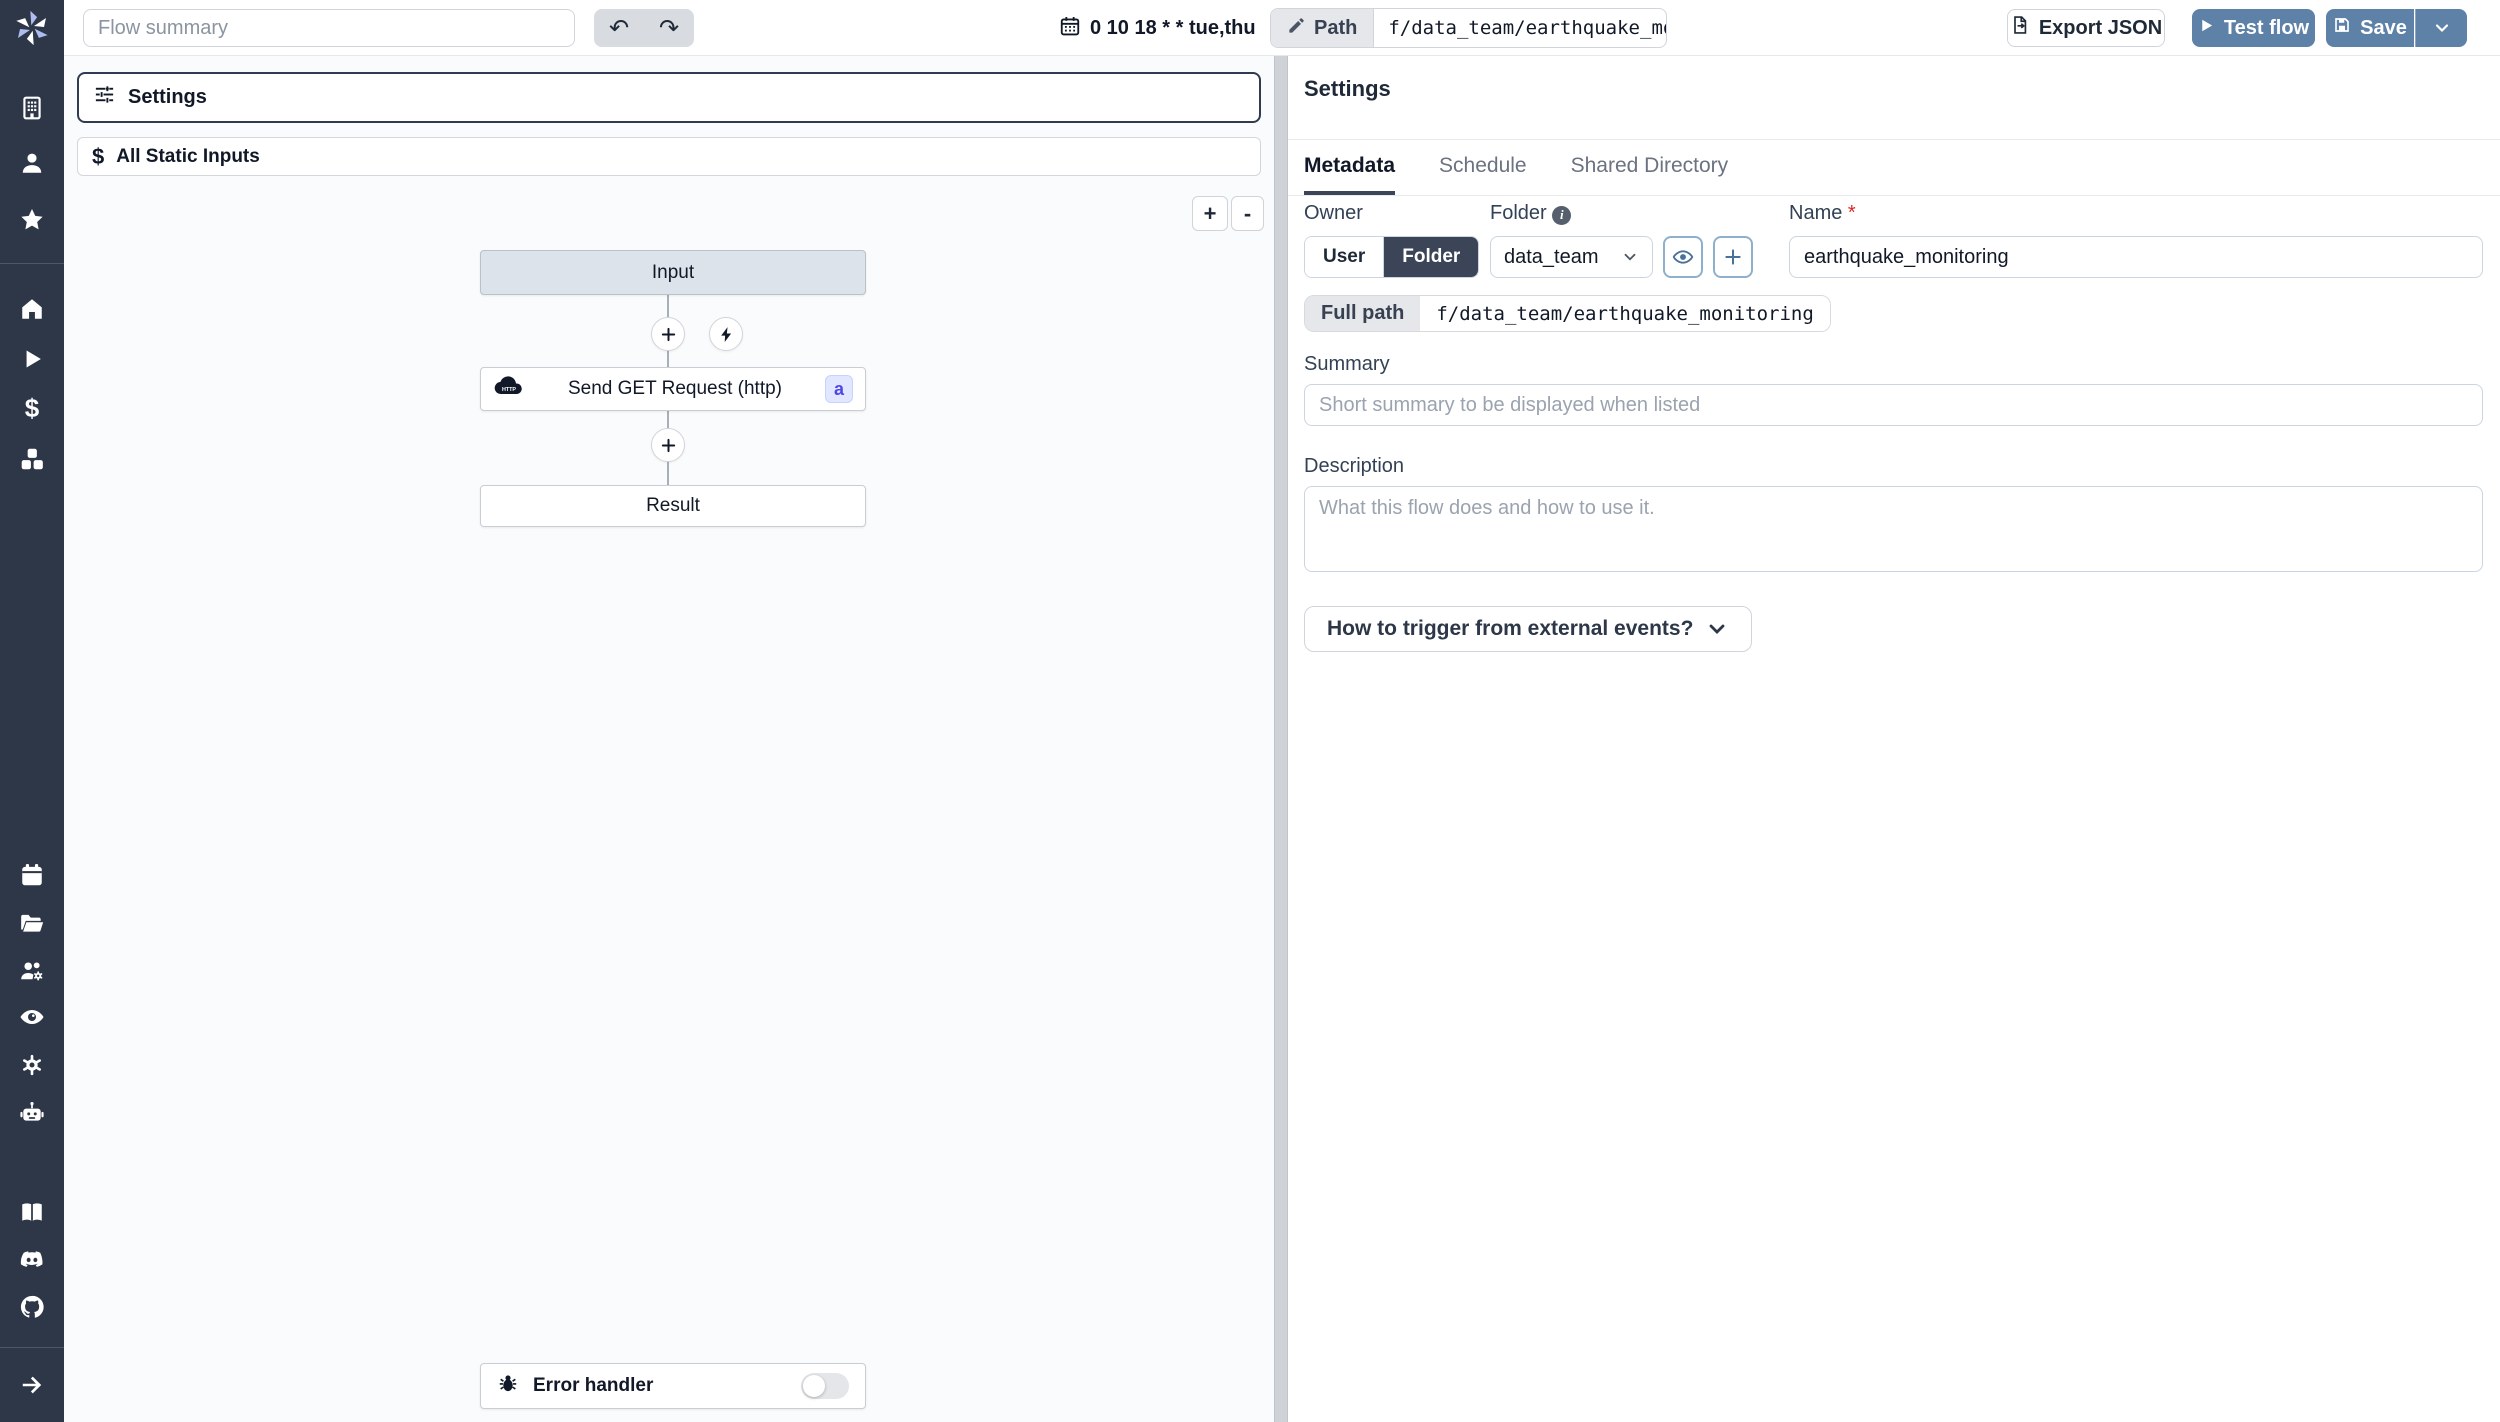  What do you see at coordinates (669, 97) in the screenshot?
I see `flow-settings-box: Settings` at bounding box center [669, 97].